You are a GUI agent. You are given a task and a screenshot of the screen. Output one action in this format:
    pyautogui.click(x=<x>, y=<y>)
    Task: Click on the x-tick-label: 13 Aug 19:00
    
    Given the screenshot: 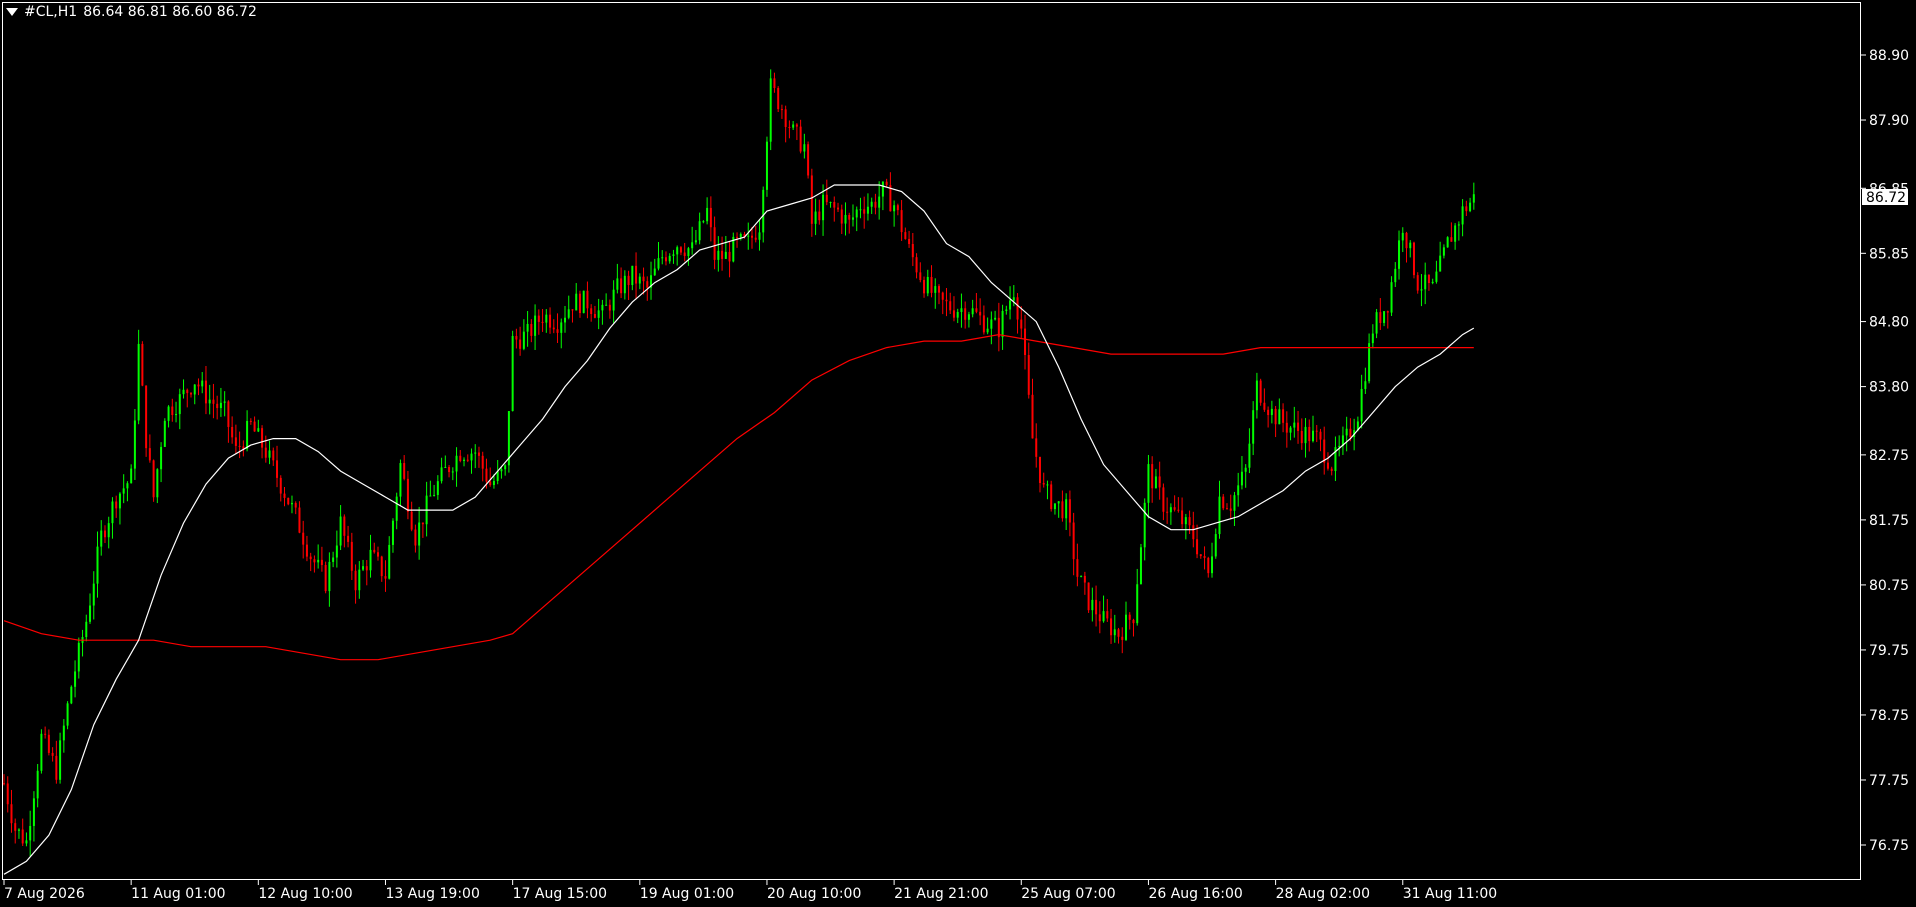 What is the action you would take?
    pyautogui.click(x=432, y=894)
    